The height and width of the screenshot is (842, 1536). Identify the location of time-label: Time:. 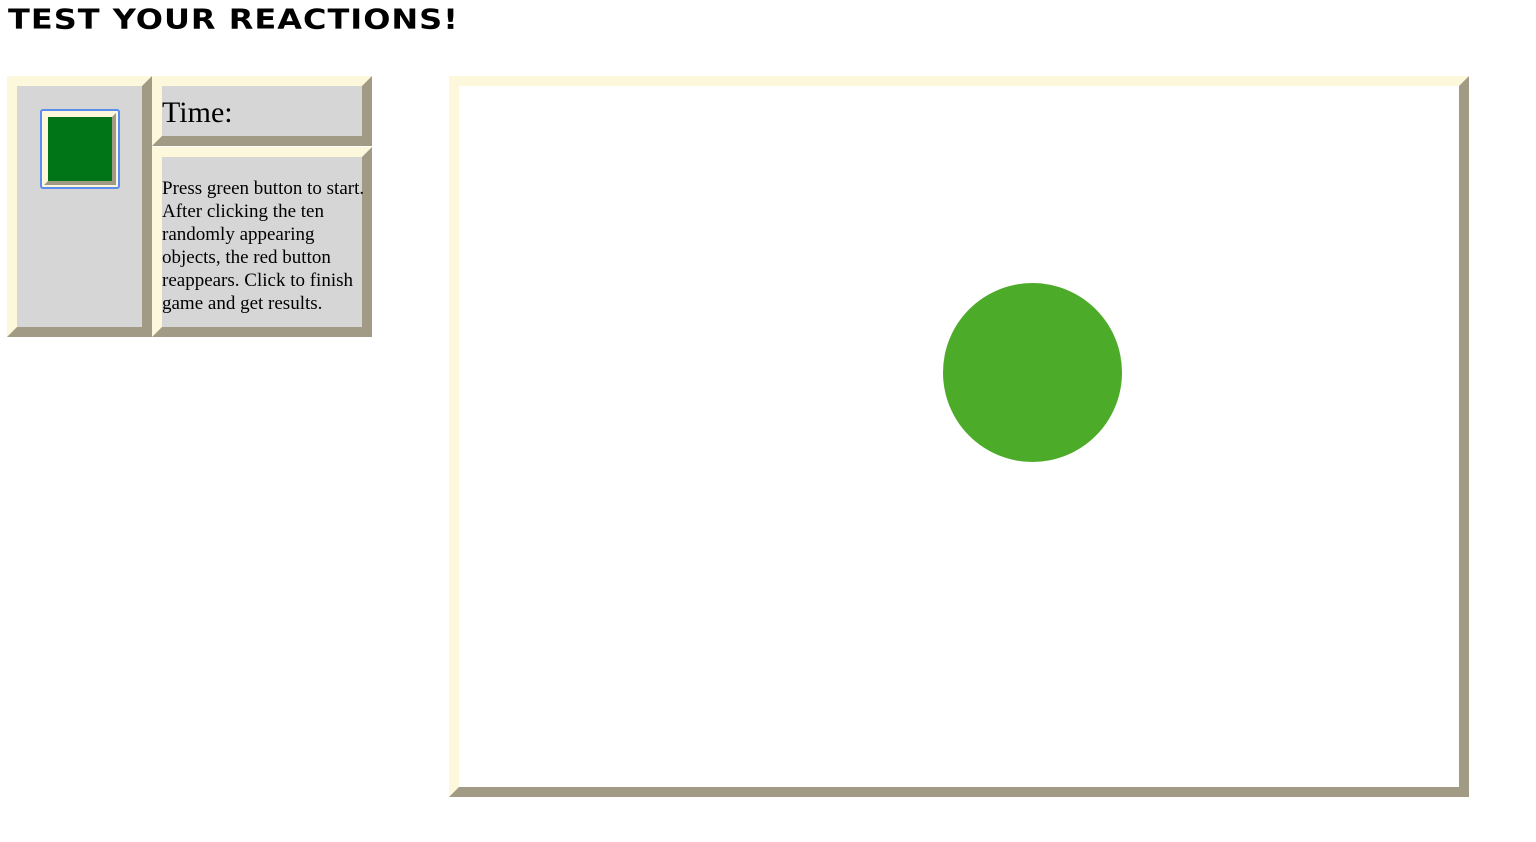
(197, 112).